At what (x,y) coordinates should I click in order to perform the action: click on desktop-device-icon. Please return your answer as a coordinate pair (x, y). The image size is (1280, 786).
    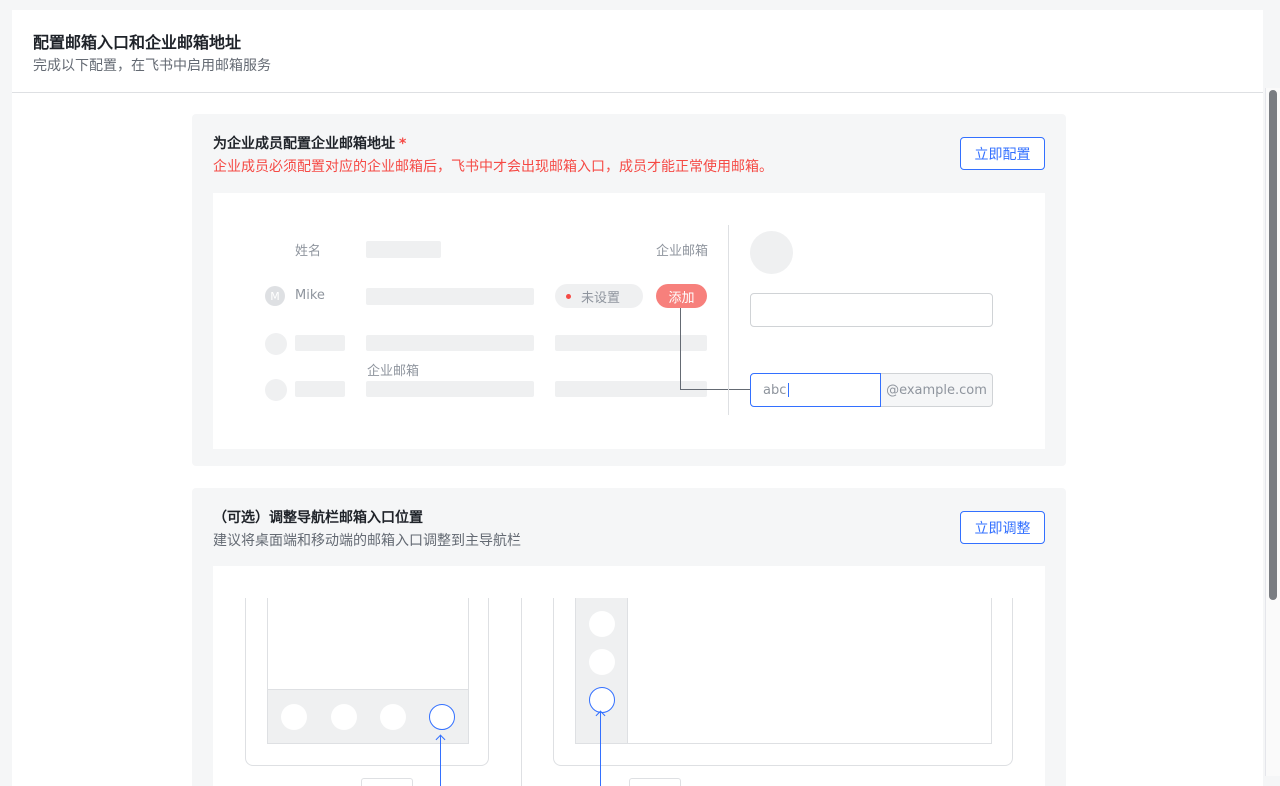
    Looking at the image, I should click on (783, 682).